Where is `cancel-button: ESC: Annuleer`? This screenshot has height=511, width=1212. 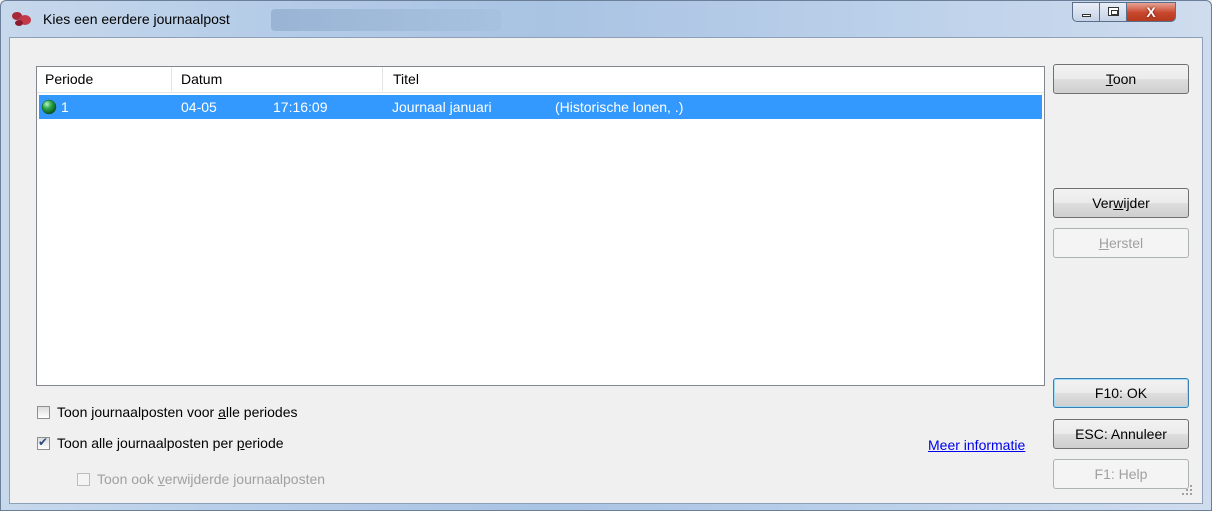
cancel-button: ESC: Annuleer is located at coordinates (1121, 434).